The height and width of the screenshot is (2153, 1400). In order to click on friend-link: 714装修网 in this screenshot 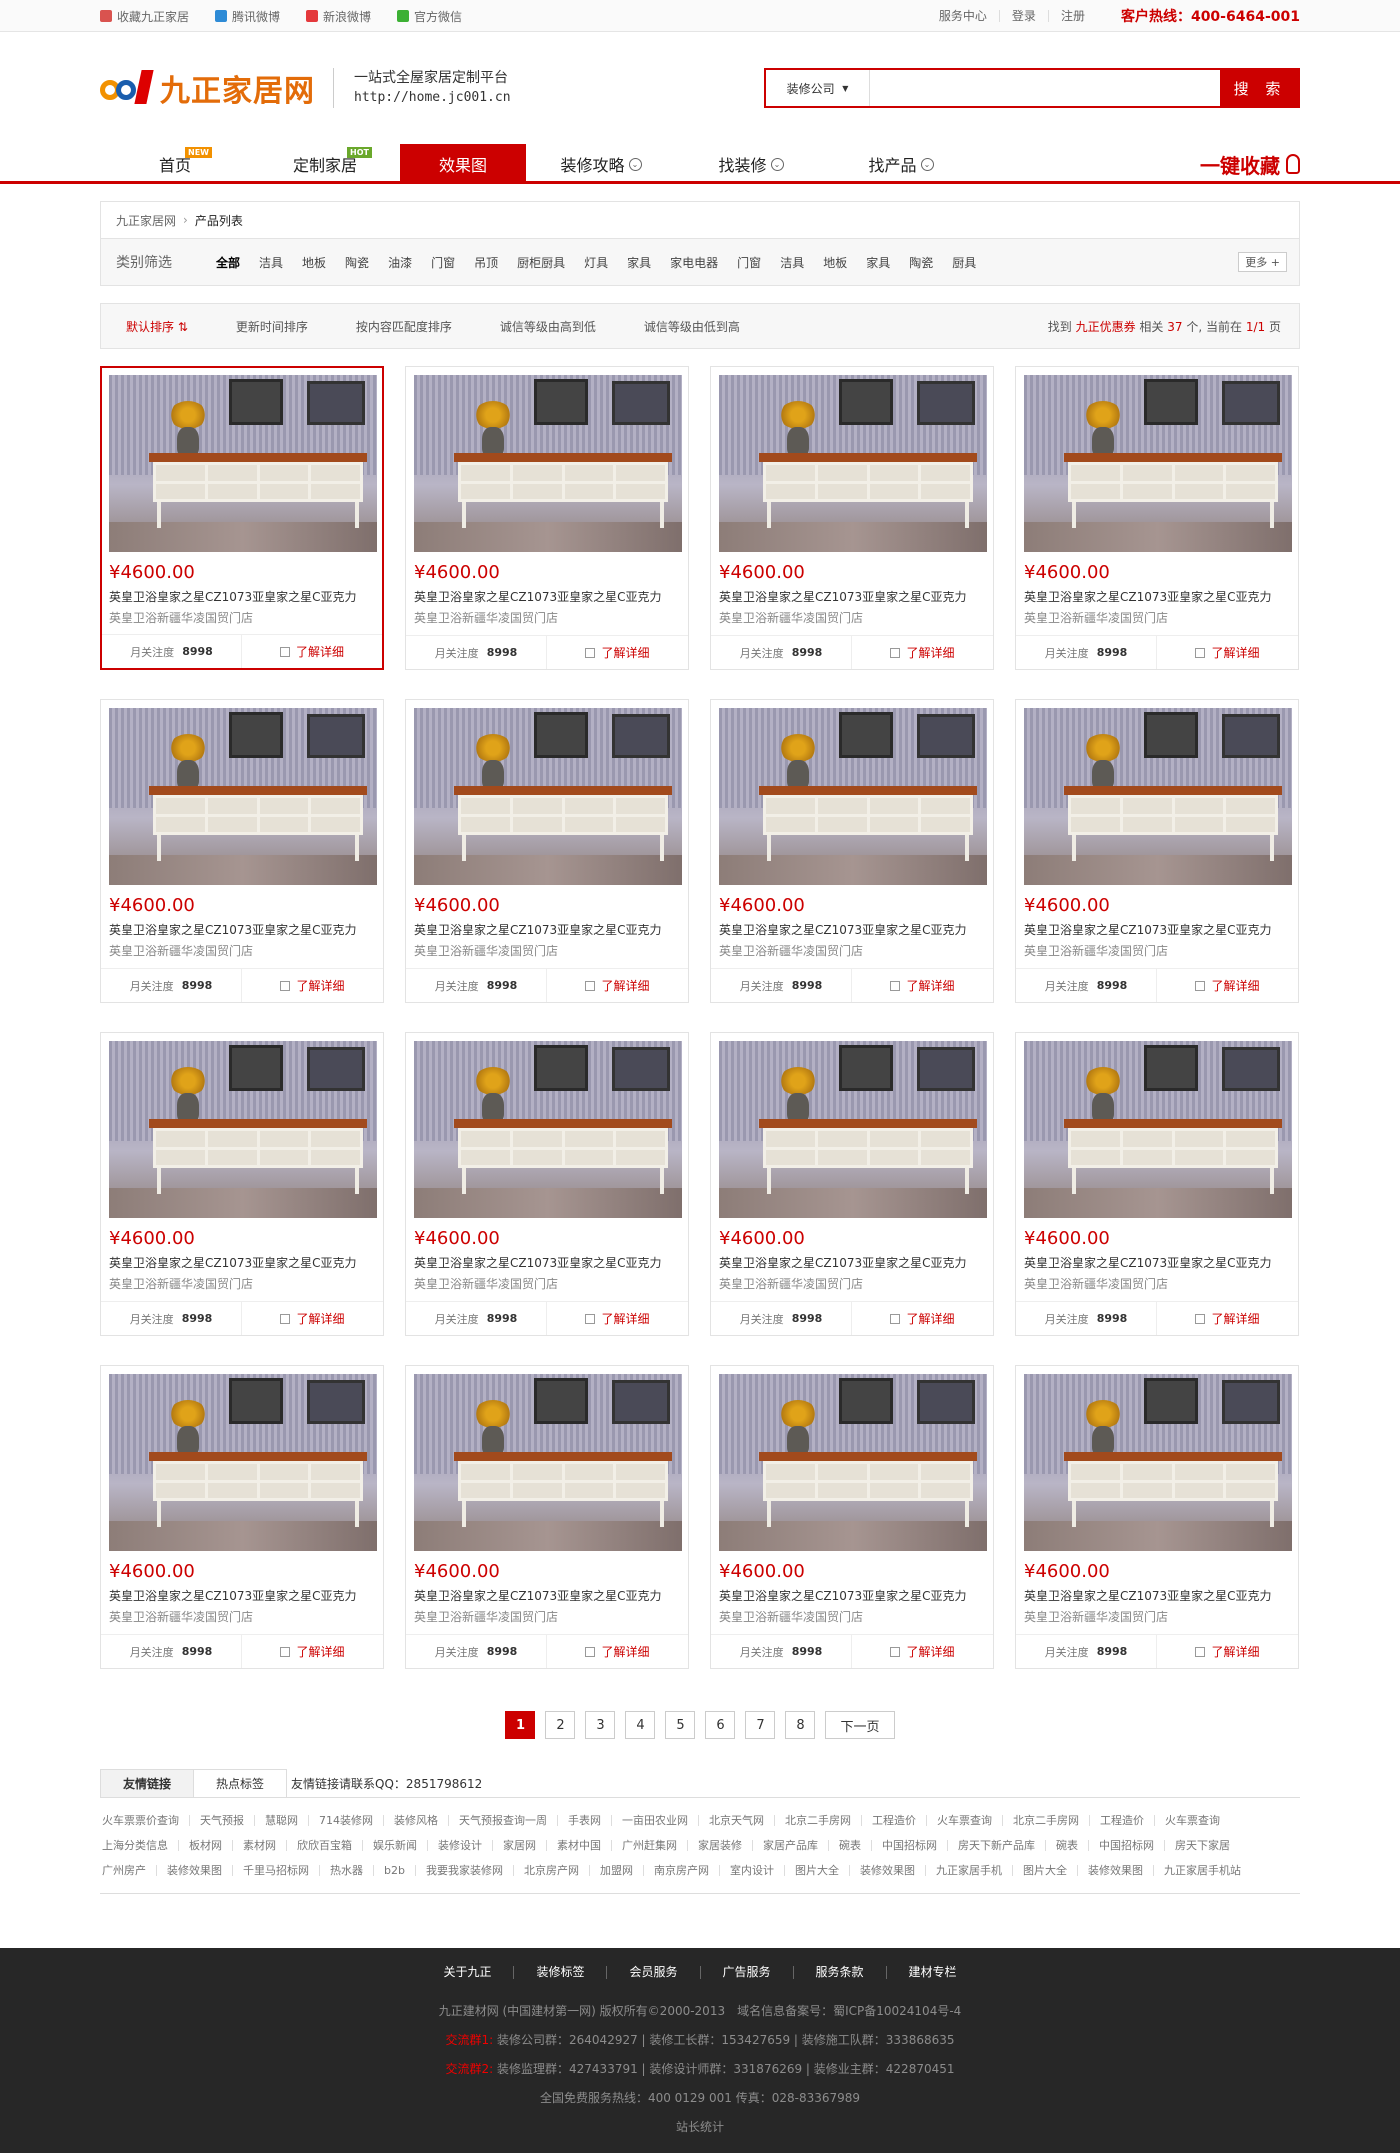, I will do `click(346, 1820)`.